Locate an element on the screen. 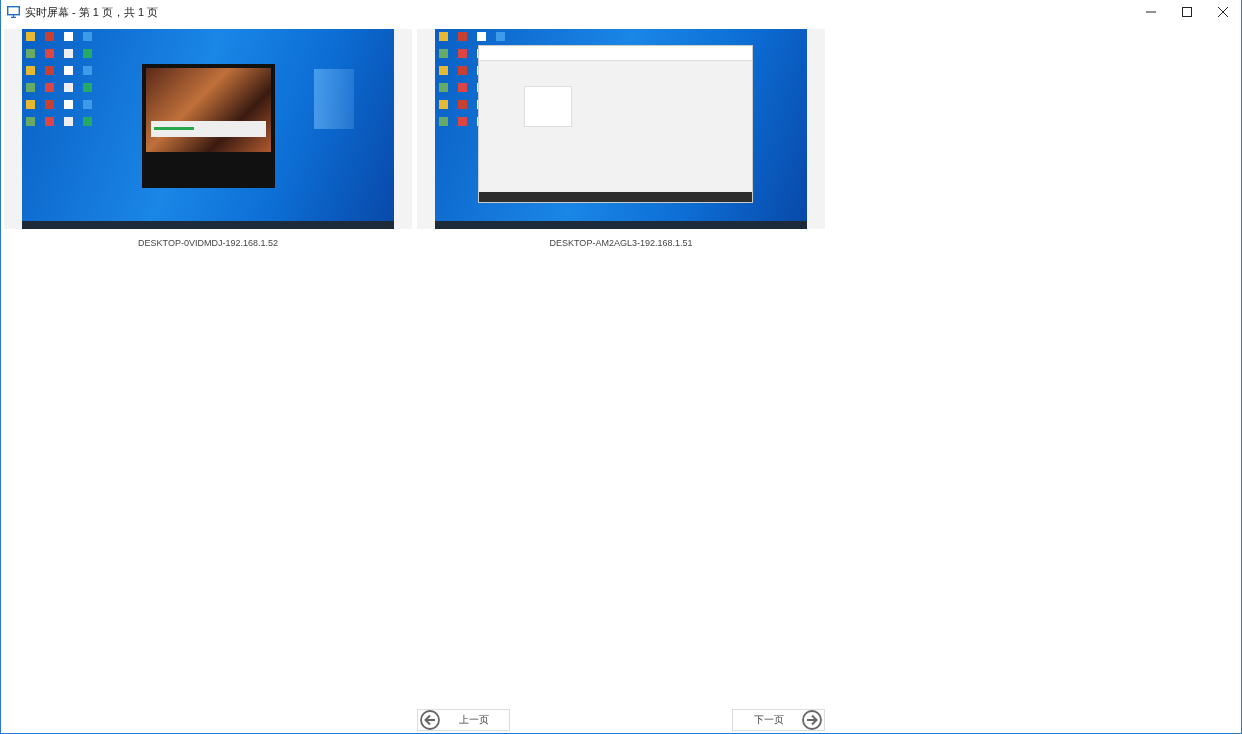 This screenshot has width=1242, height=734. screen-label: DESKTOP-0VIDMDJ-192.168.1.52 is located at coordinates (208, 243).